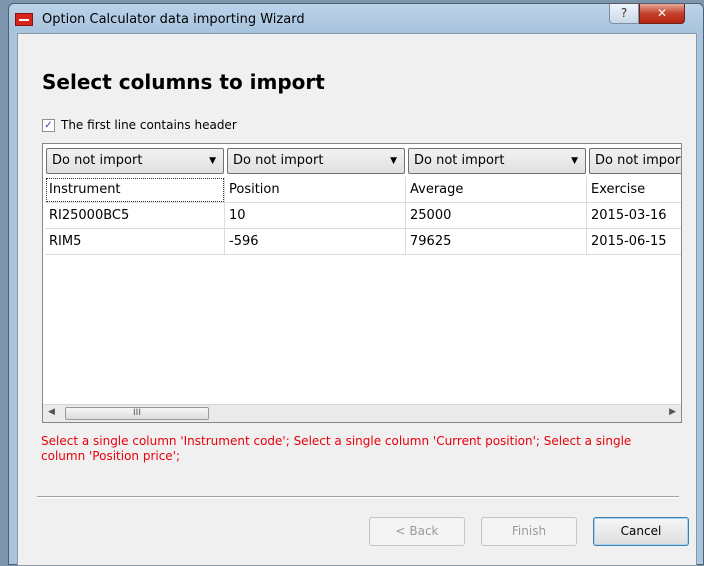  Describe the element at coordinates (183, 82) in the screenshot. I see `page-title: Select columns to import` at that location.